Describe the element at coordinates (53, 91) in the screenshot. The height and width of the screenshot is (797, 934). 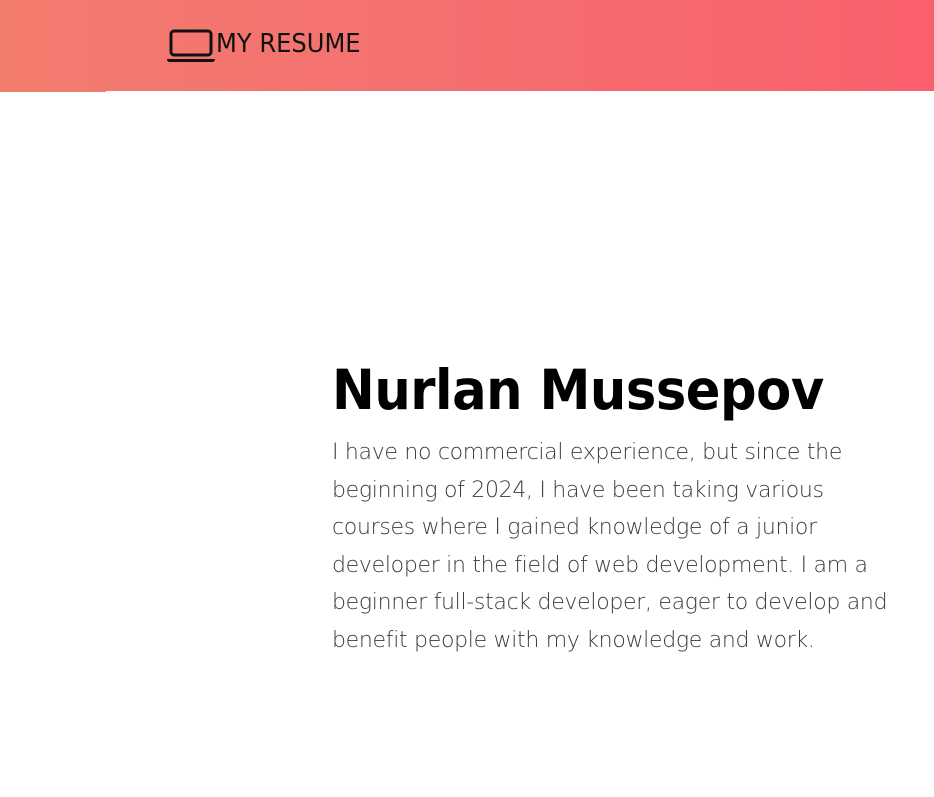
I see `header-divider` at that location.